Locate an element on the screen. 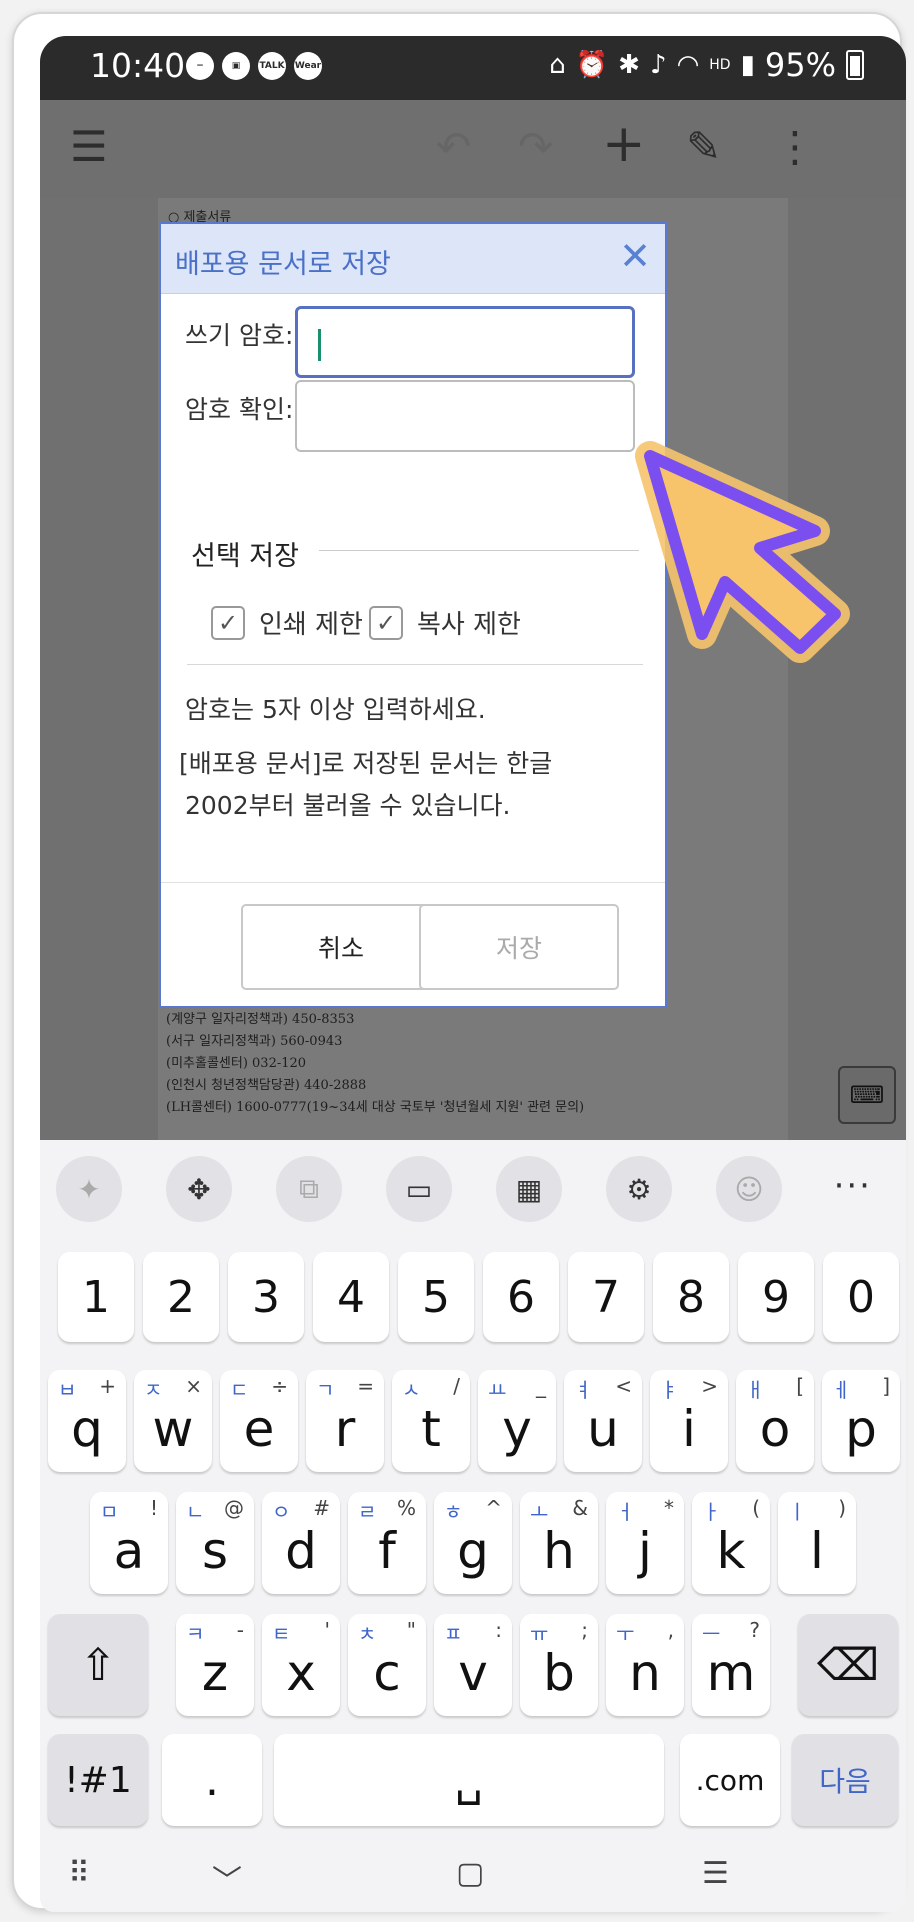  write-password-label: 쓰기 암호: is located at coordinates (239, 335).